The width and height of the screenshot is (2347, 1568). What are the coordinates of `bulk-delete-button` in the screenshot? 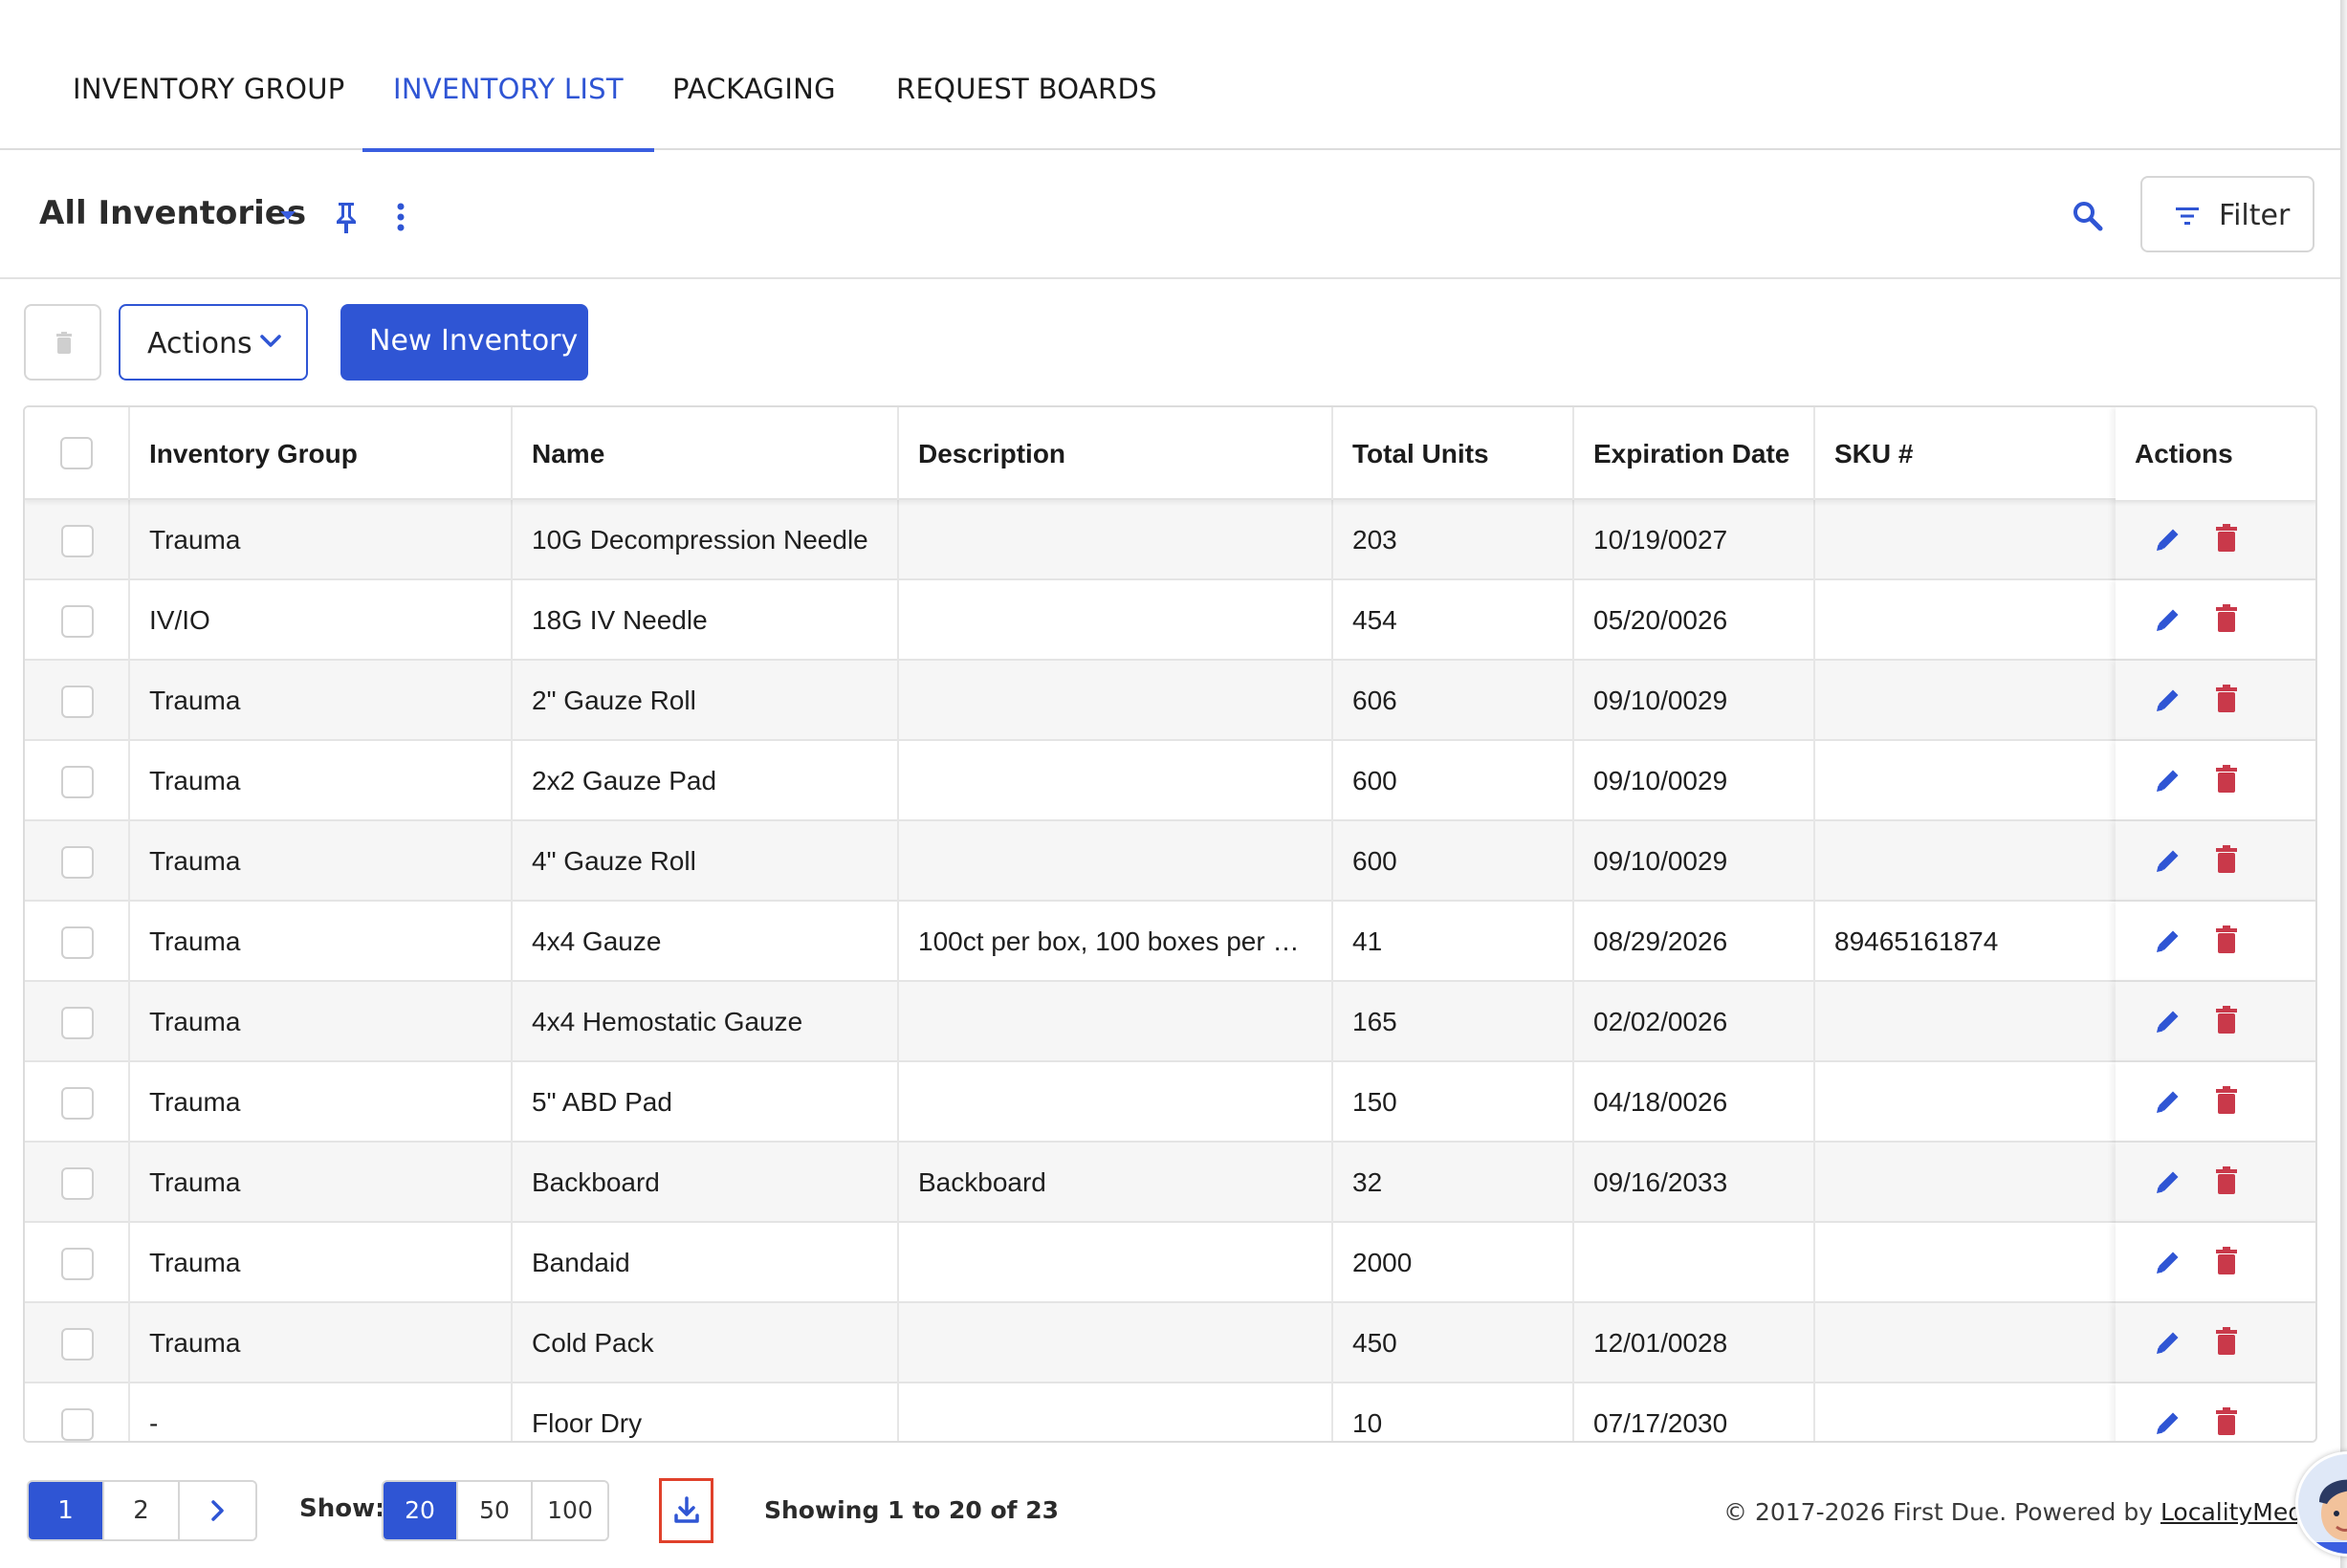 It's located at (62, 342).